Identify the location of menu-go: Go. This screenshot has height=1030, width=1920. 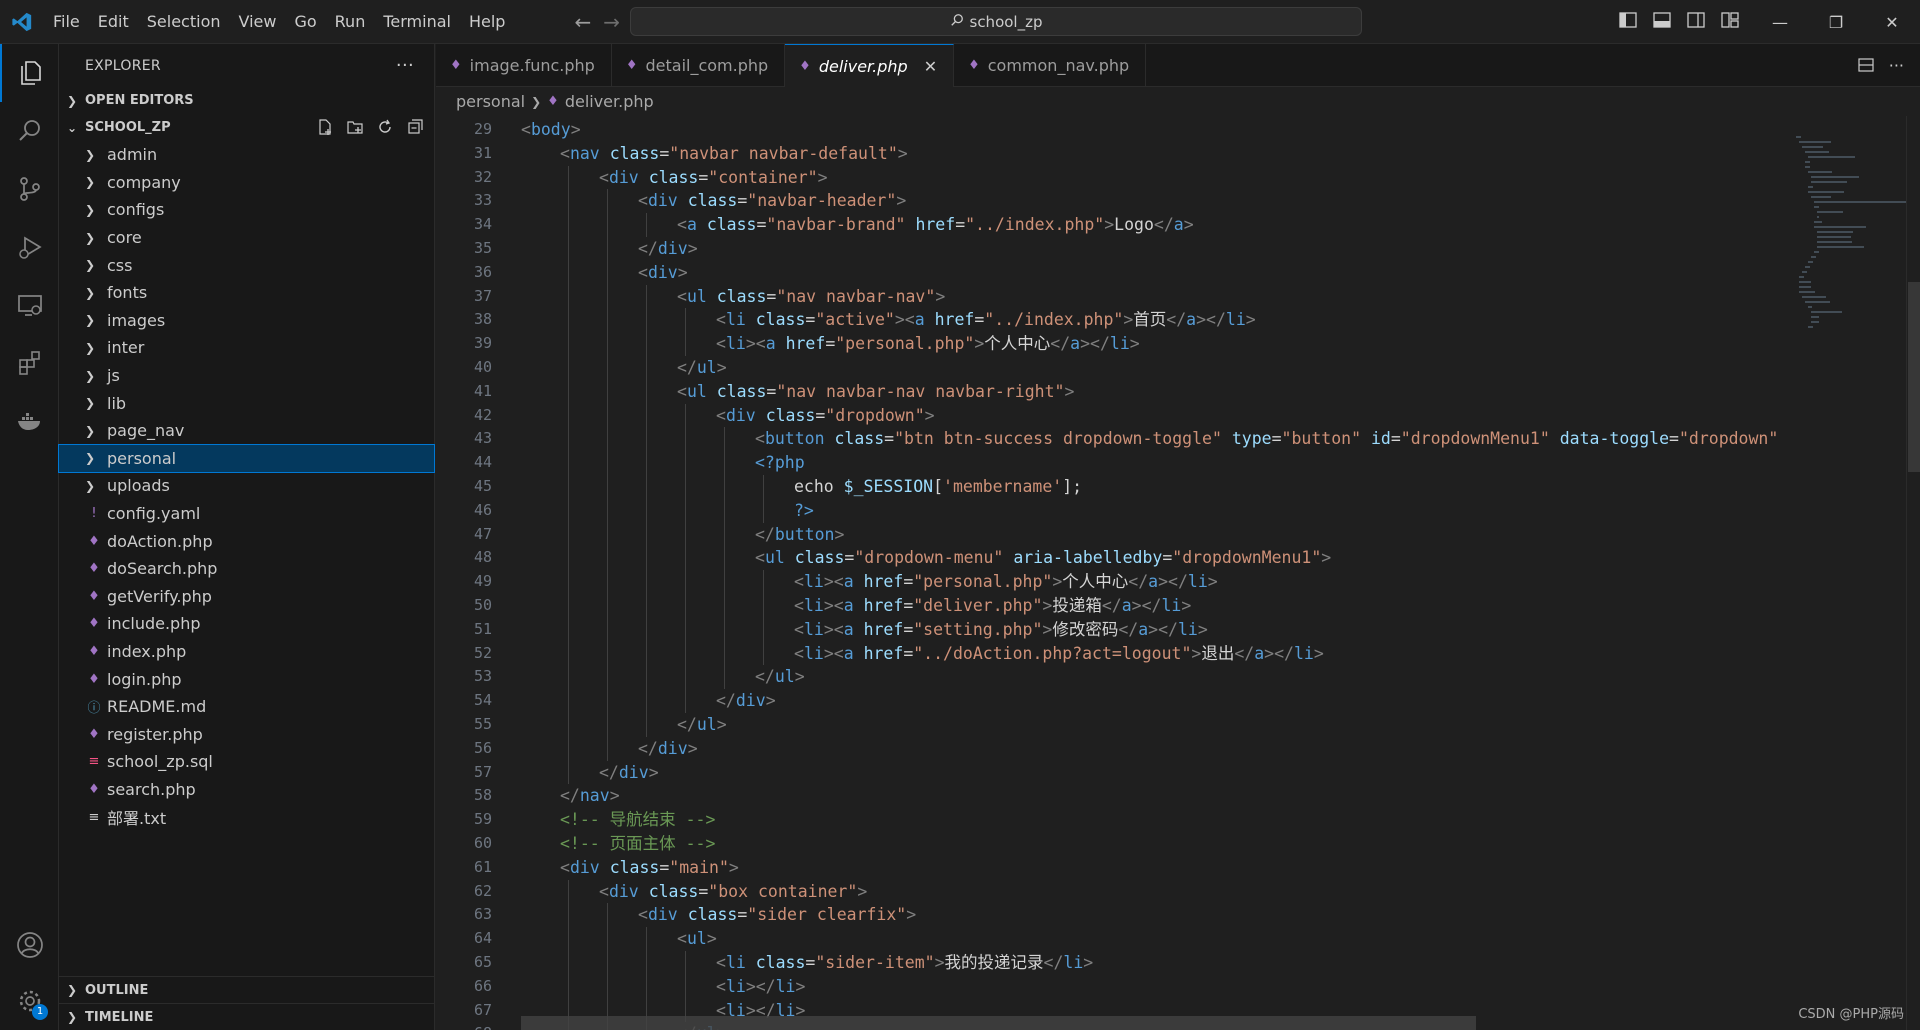
(305, 22).